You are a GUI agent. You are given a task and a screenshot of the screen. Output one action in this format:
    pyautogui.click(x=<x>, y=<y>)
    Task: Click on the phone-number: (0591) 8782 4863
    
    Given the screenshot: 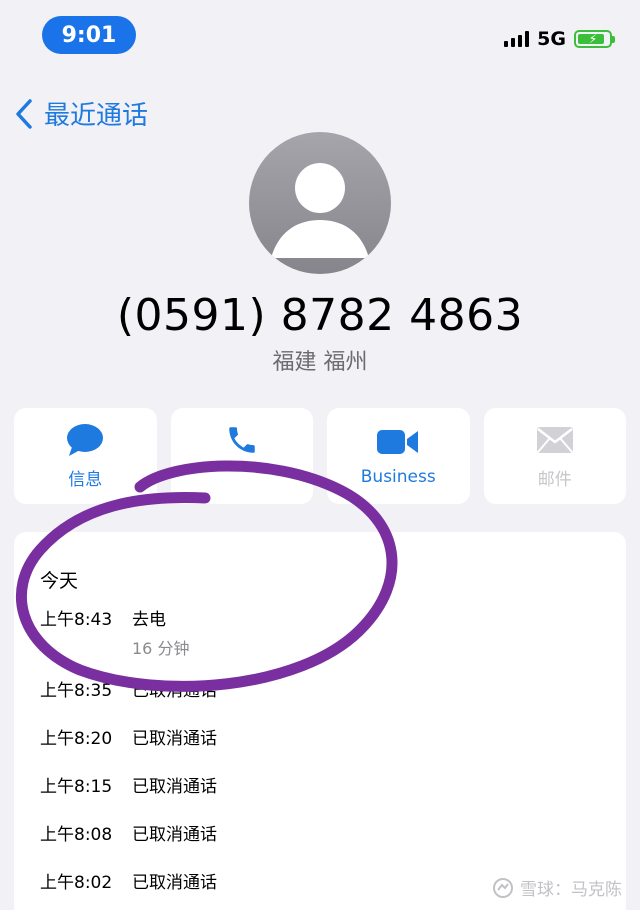 What is the action you would take?
    pyautogui.click(x=320, y=315)
    